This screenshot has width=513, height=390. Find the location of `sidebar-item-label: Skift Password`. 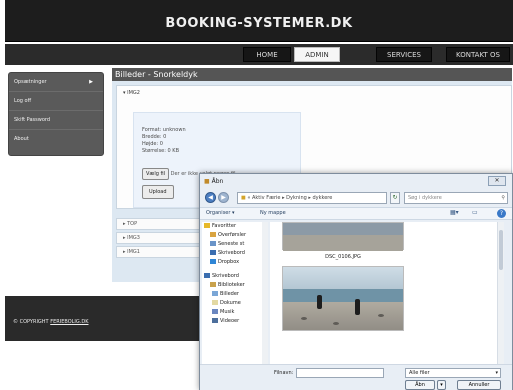

sidebar-item-label: Skift Password is located at coordinates (32, 120).